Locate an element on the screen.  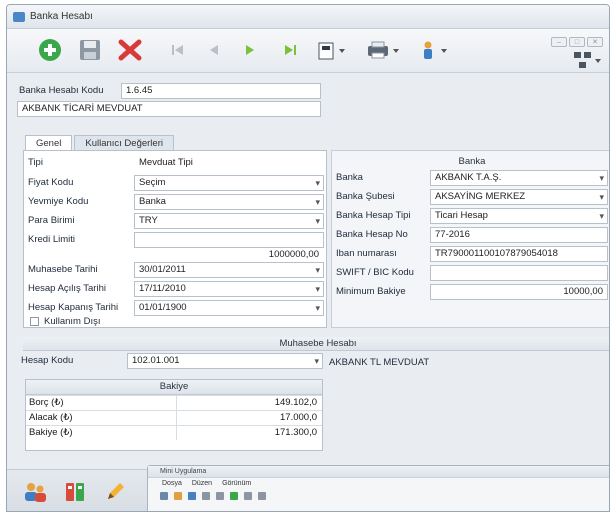
credit-limit-amount: 1000000,00 is located at coordinates (293, 254).